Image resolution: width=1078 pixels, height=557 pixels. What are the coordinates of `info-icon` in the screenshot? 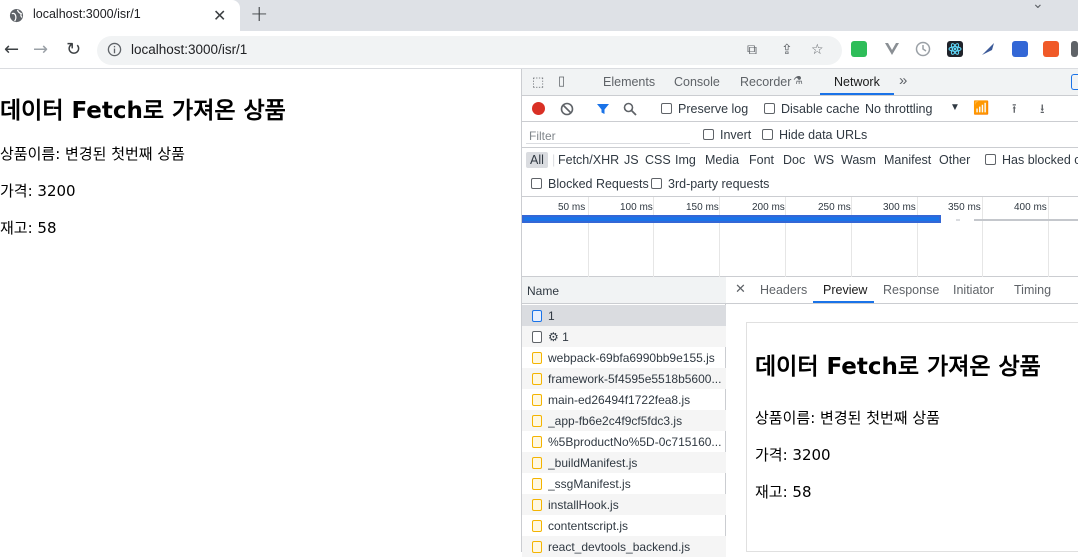 It's located at (114, 49).